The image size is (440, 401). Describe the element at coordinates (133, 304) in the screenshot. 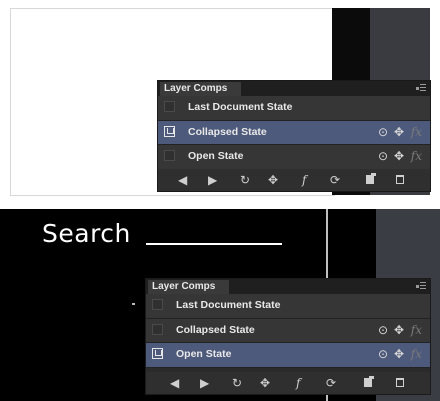

I see `marker-tick` at that location.